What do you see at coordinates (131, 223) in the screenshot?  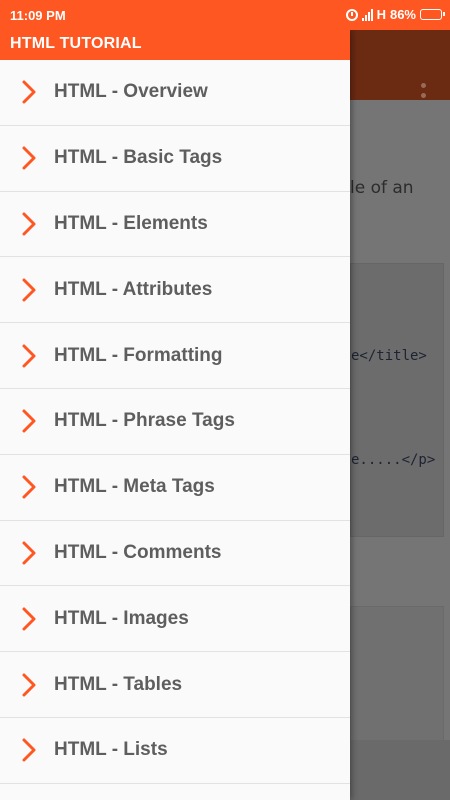 I see `drawer-item-label: HTML - Elements` at bounding box center [131, 223].